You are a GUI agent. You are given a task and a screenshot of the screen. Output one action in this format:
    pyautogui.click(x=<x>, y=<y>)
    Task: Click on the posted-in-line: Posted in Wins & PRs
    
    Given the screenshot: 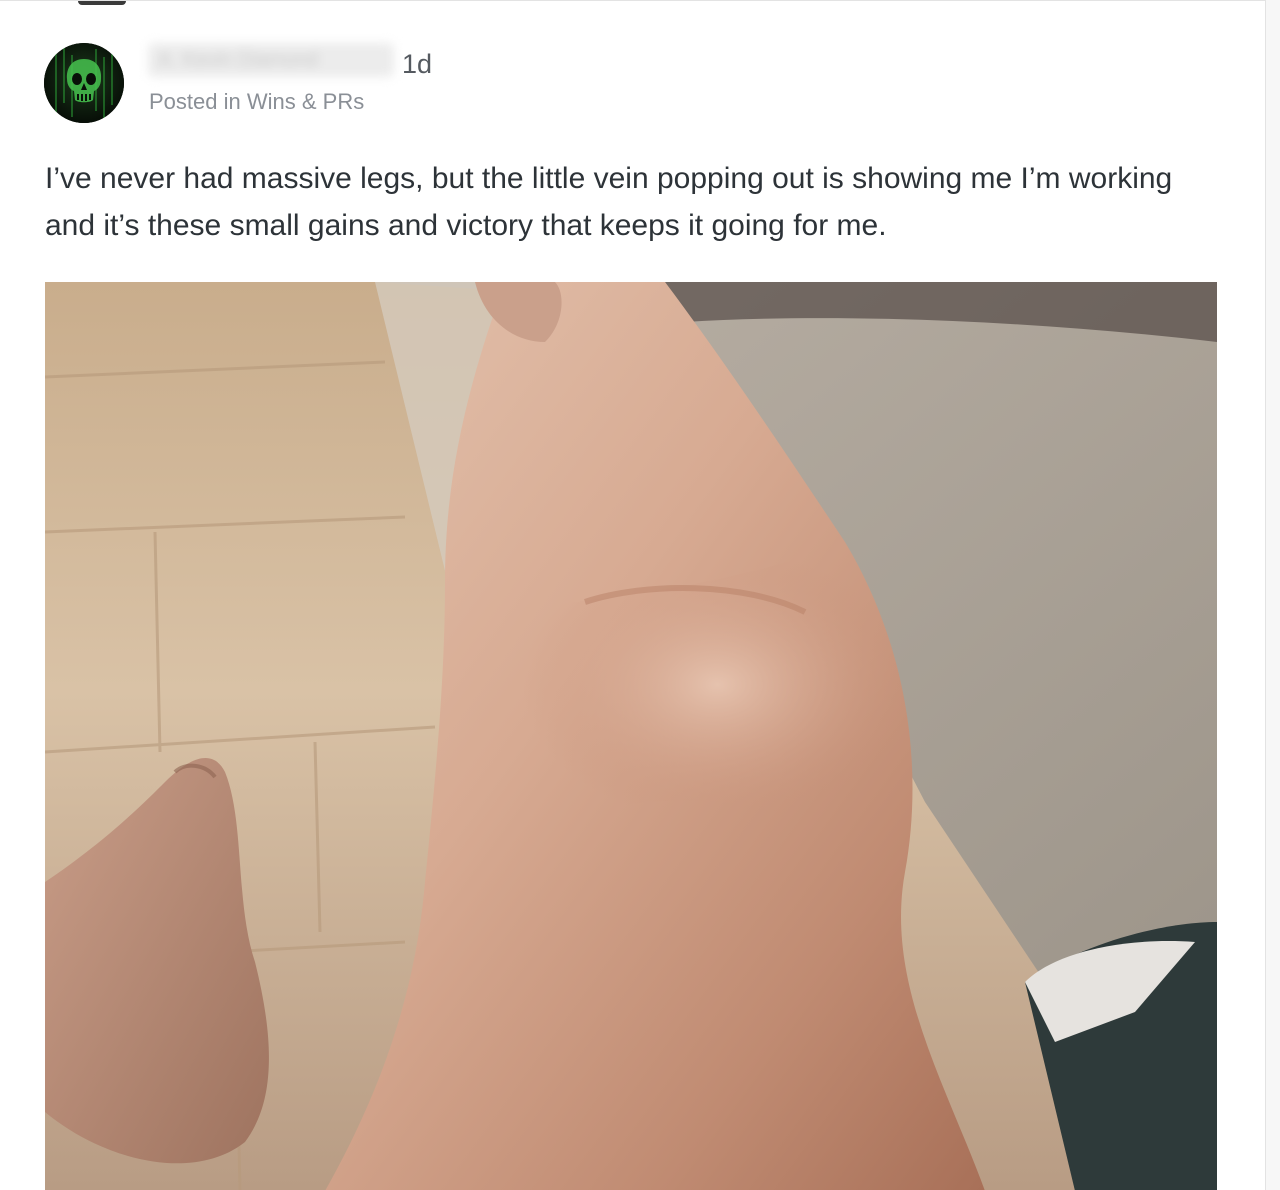 What is the action you would take?
    pyautogui.click(x=256, y=102)
    